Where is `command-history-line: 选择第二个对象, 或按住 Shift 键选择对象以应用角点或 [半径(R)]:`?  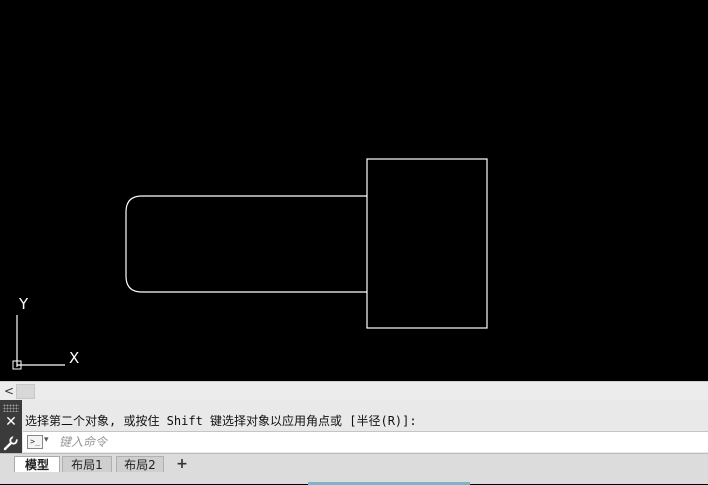
command-history-line: 选择第二个对象, 或按住 Shift 键选择对象以应用角点或 [半径(R)]: is located at coordinates (221, 421).